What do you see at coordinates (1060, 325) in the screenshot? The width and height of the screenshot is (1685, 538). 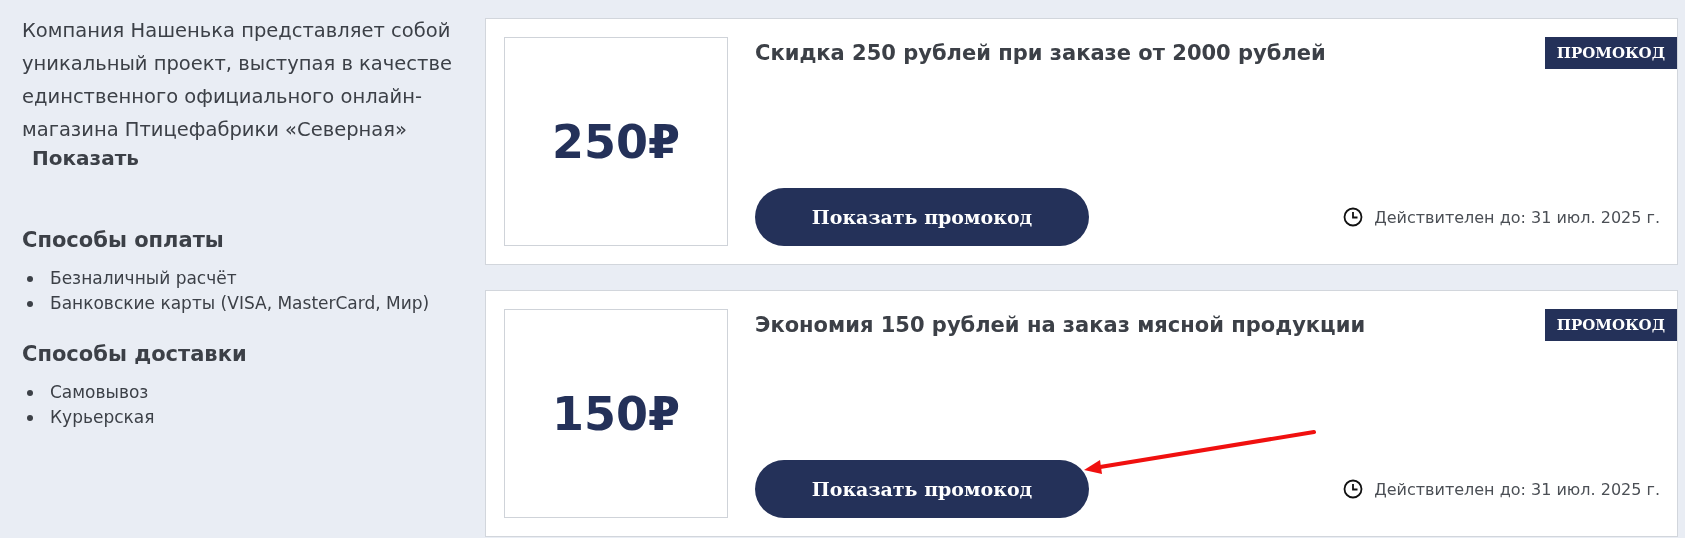 I see `promo-title: Экономия 150 рублей на заказ мясной продукции` at bounding box center [1060, 325].